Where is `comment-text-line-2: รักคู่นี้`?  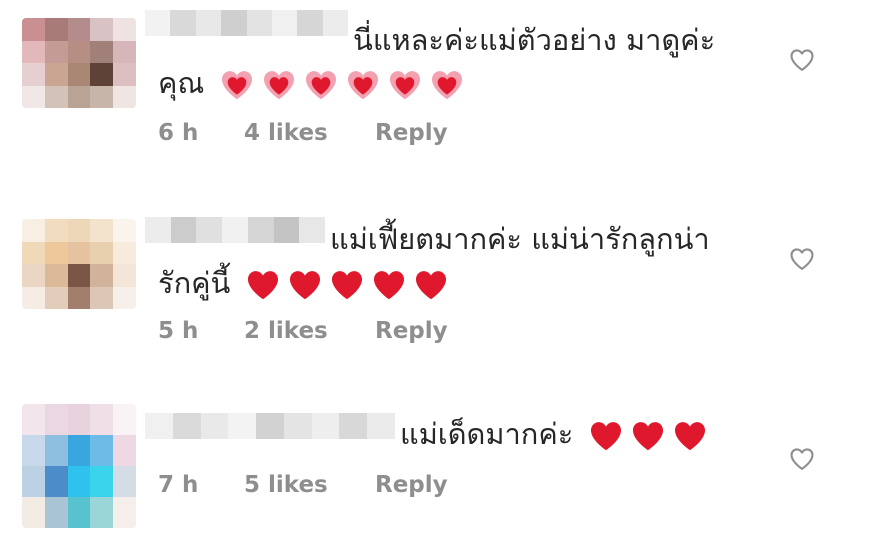 comment-text-line-2: รักคู่นี้ is located at coordinates (304, 283).